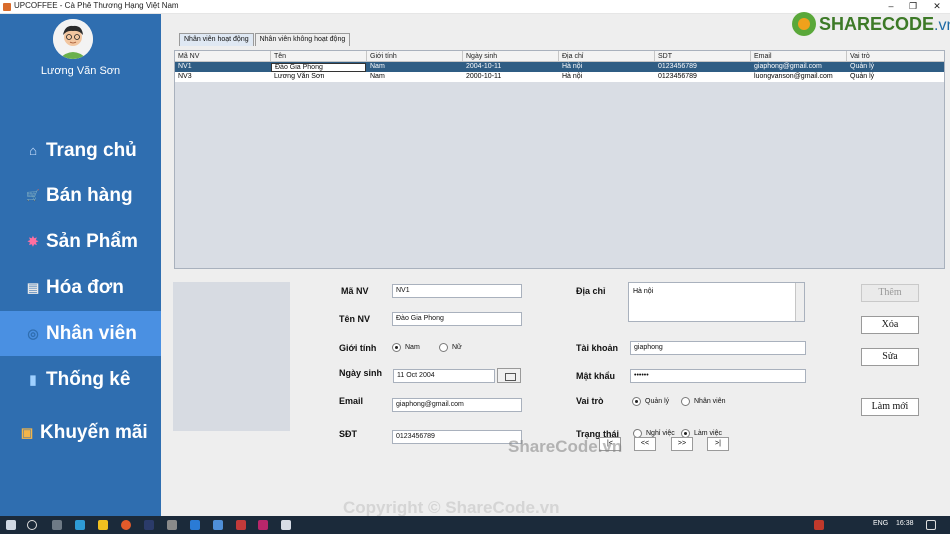 This screenshot has width=950, height=534. I want to click on invoice-icon: ▤, so click(33, 287).